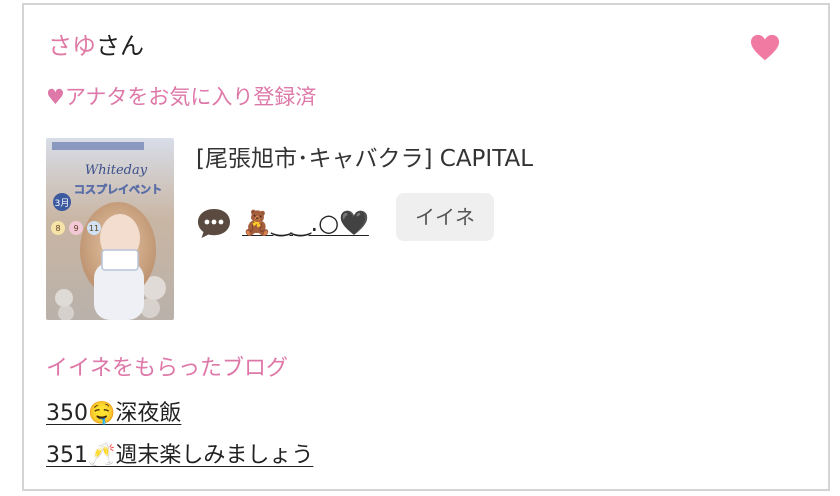 This screenshot has width=840, height=496. I want to click on profile-row: 🧸‿‿.○🖤, so click(282, 223).